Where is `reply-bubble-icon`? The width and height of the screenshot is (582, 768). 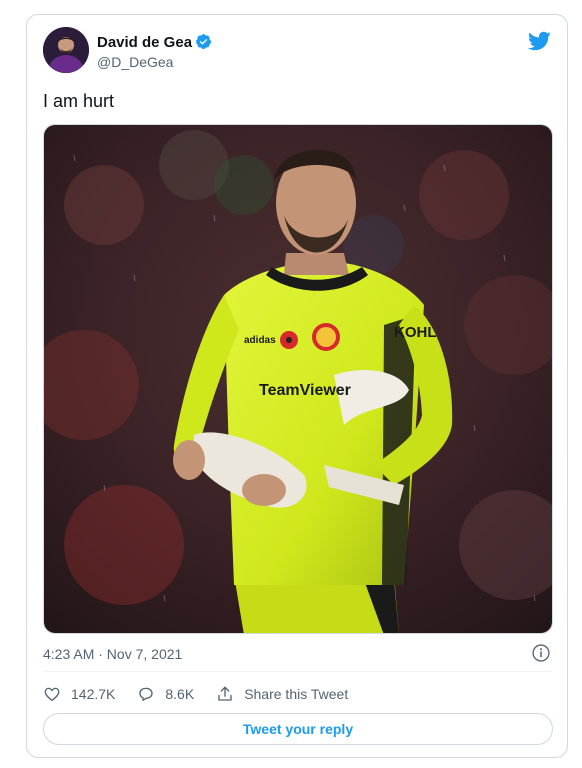
reply-bubble-icon is located at coordinates (146, 694).